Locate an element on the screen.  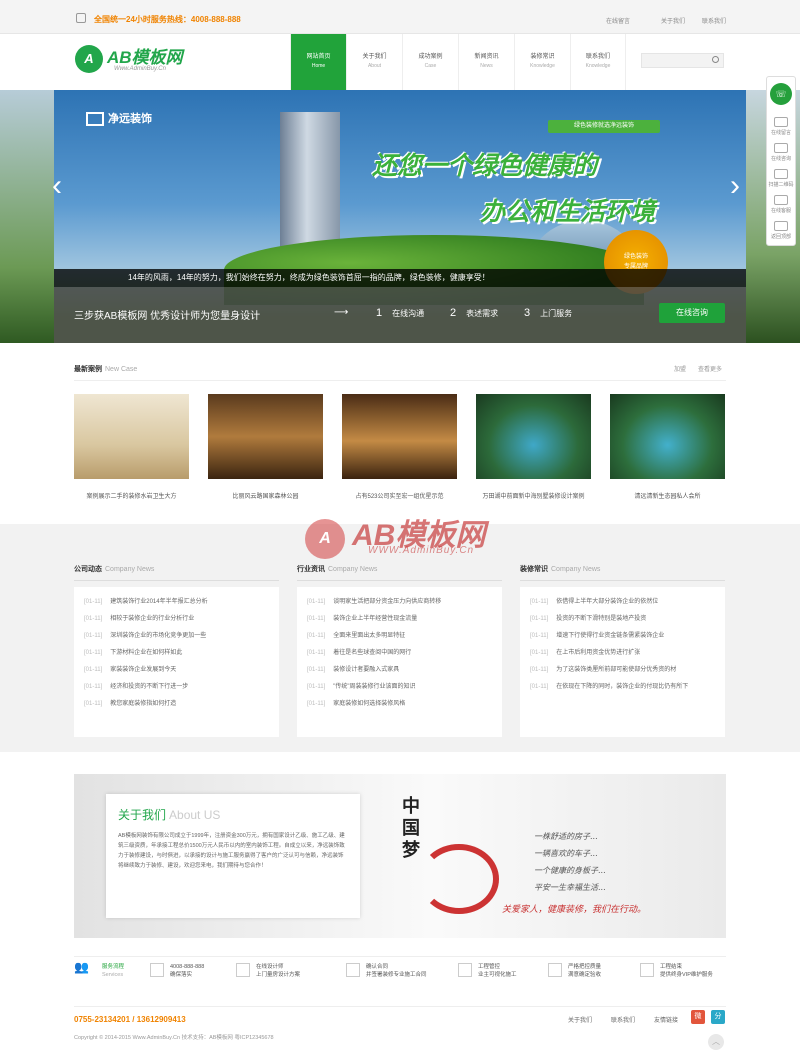
news-item: [01-11] 家庭装修如何选择装修风格 is located at coordinates (399, 704).